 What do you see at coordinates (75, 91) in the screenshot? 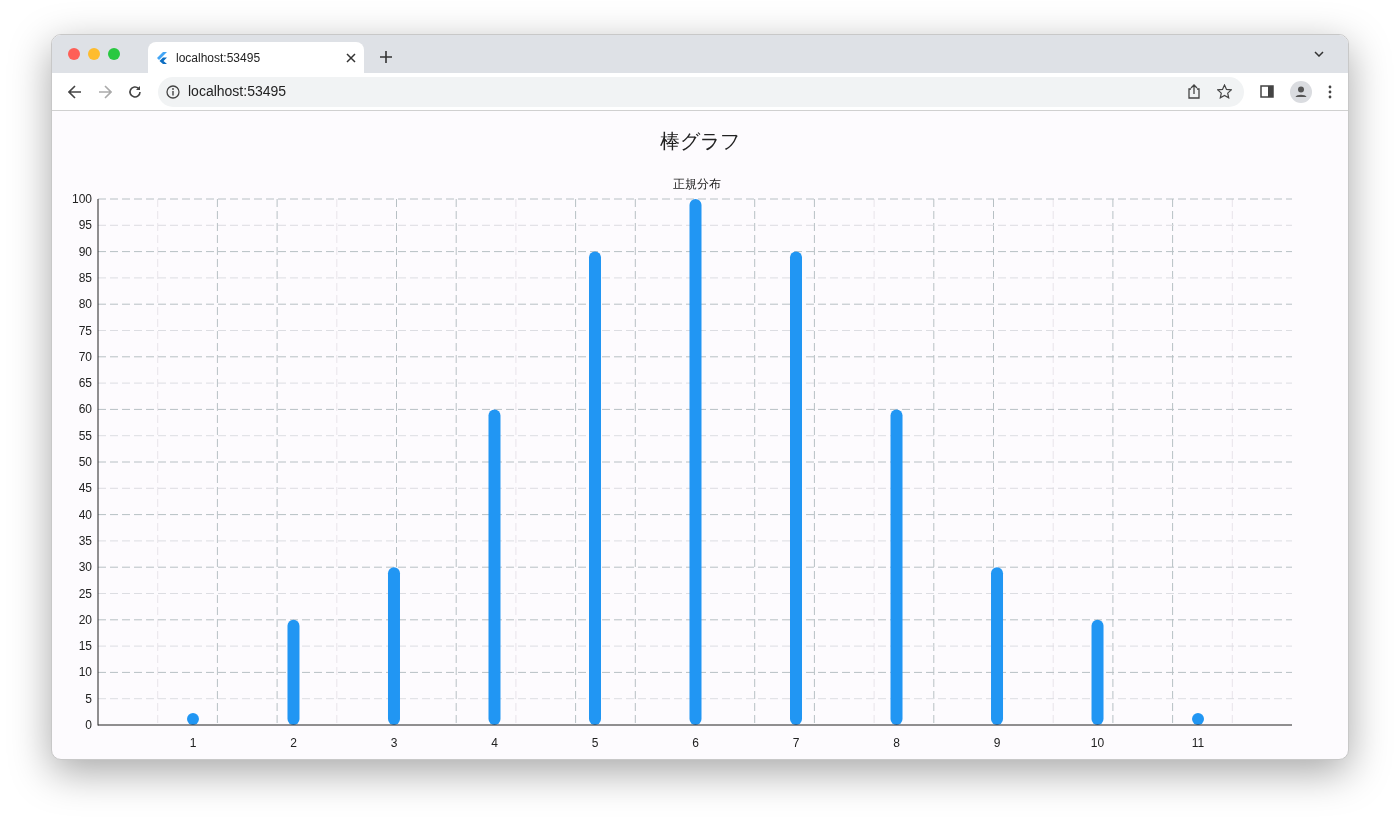
I see `back-button` at bounding box center [75, 91].